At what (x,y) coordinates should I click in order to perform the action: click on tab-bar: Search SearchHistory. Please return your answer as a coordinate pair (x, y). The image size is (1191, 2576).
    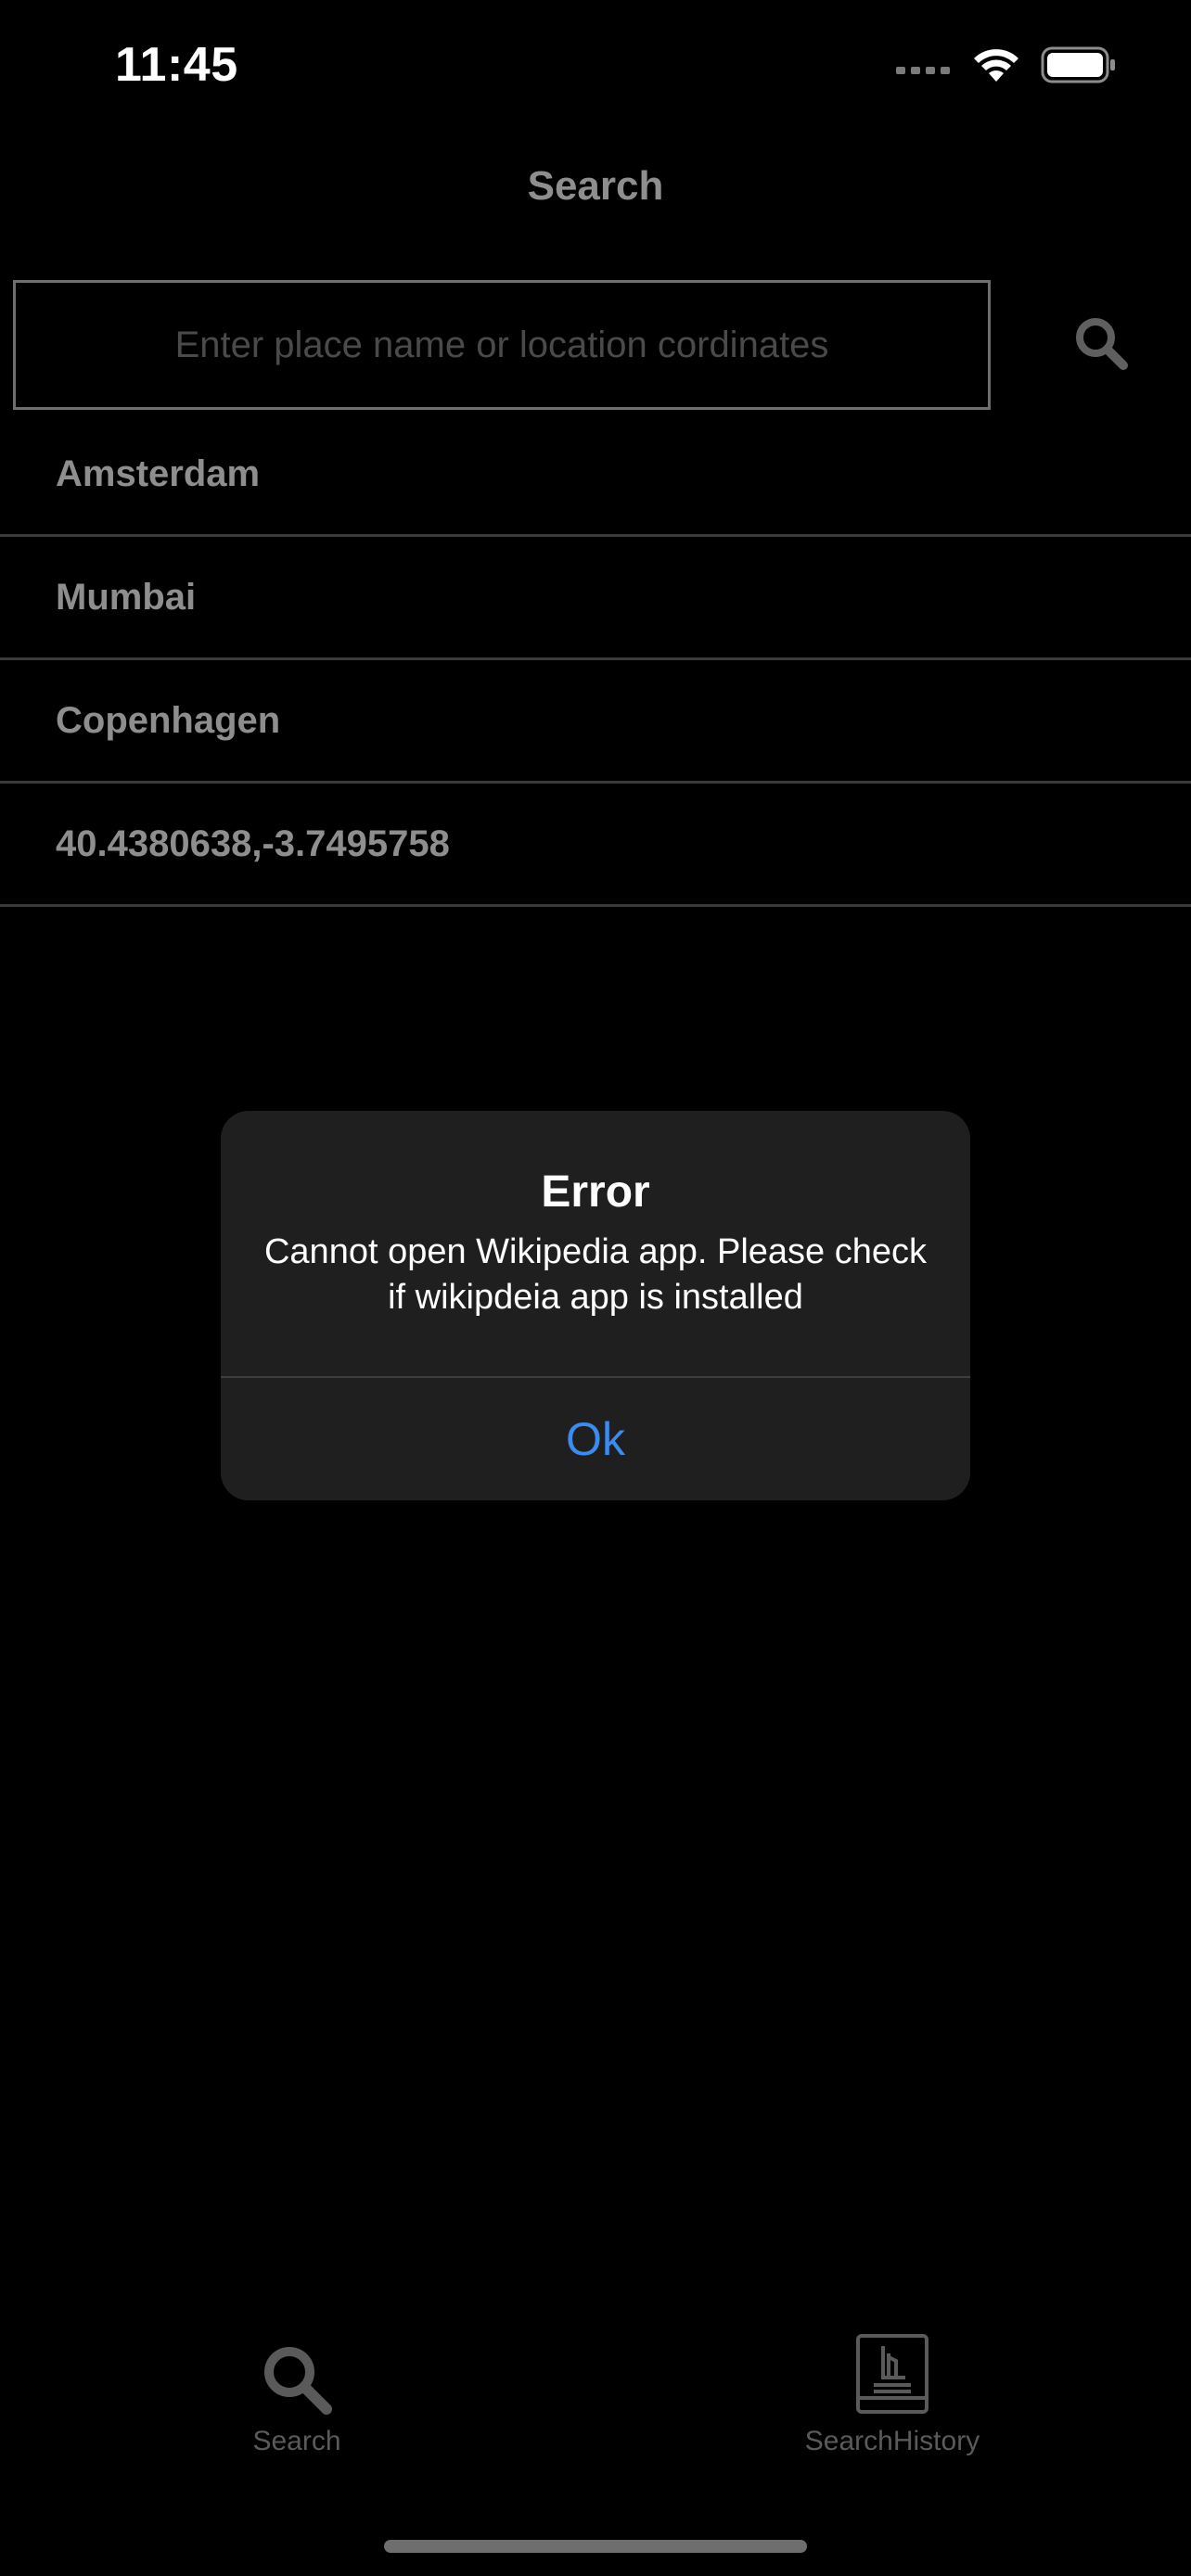
    Looking at the image, I should click on (595, 2409).